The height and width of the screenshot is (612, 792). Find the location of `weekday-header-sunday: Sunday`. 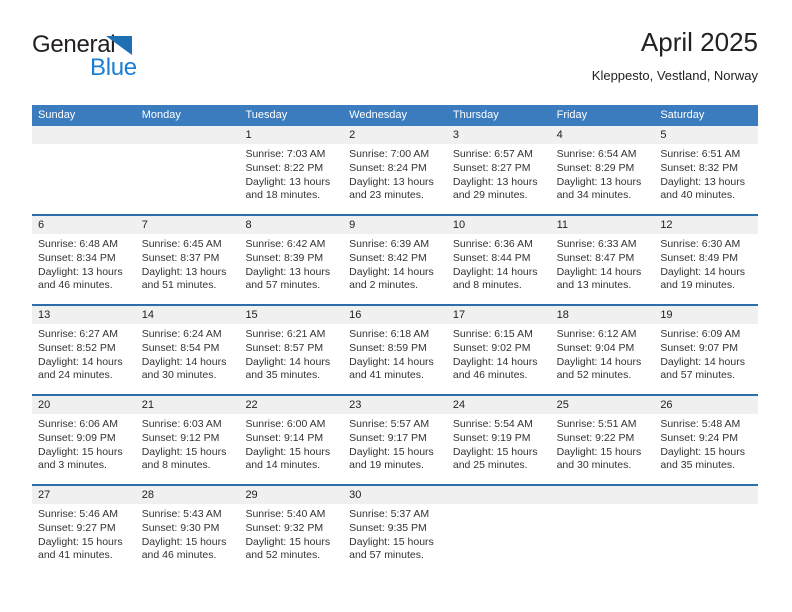

weekday-header-sunday: Sunday is located at coordinates (57, 115).